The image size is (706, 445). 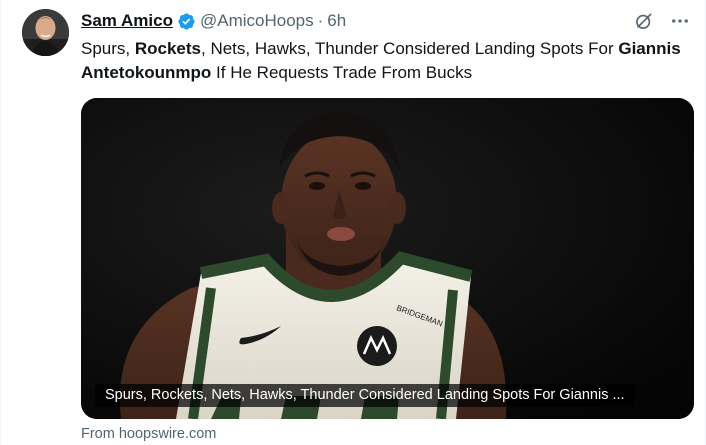 I want to click on verified-badge-icon, so click(x=186, y=21).